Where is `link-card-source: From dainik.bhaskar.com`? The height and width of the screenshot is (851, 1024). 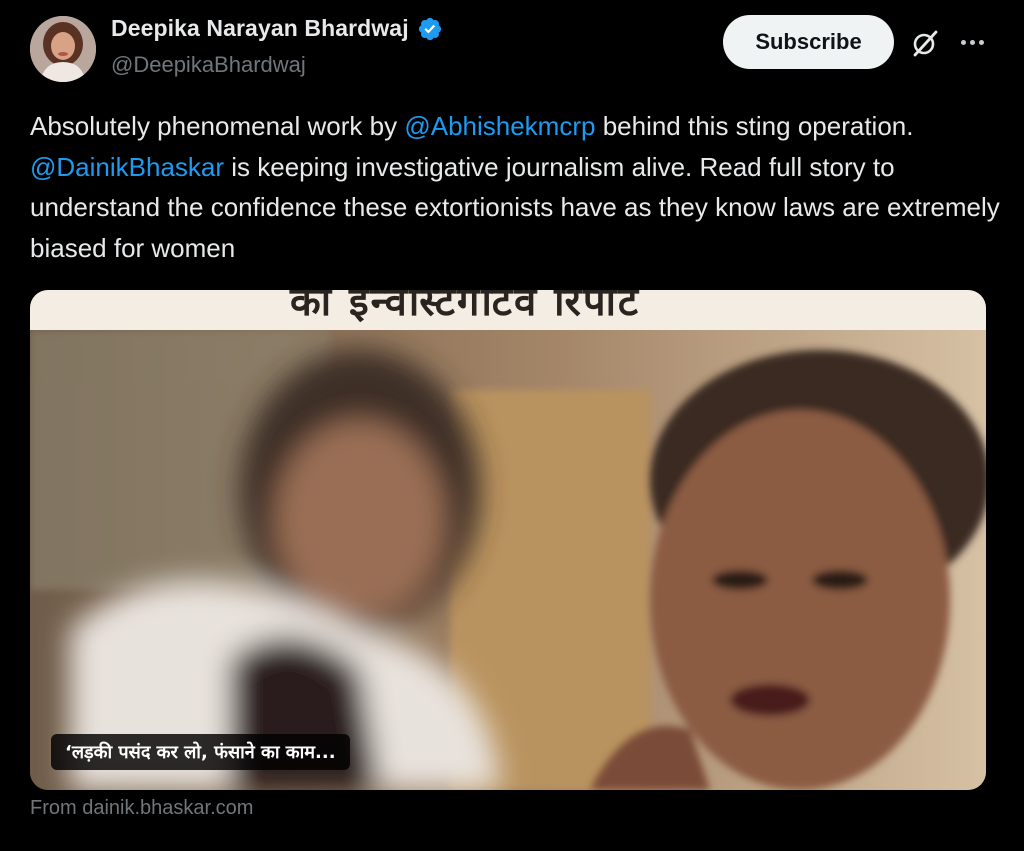 link-card-source: From dainik.bhaskar.com is located at coordinates (141, 808).